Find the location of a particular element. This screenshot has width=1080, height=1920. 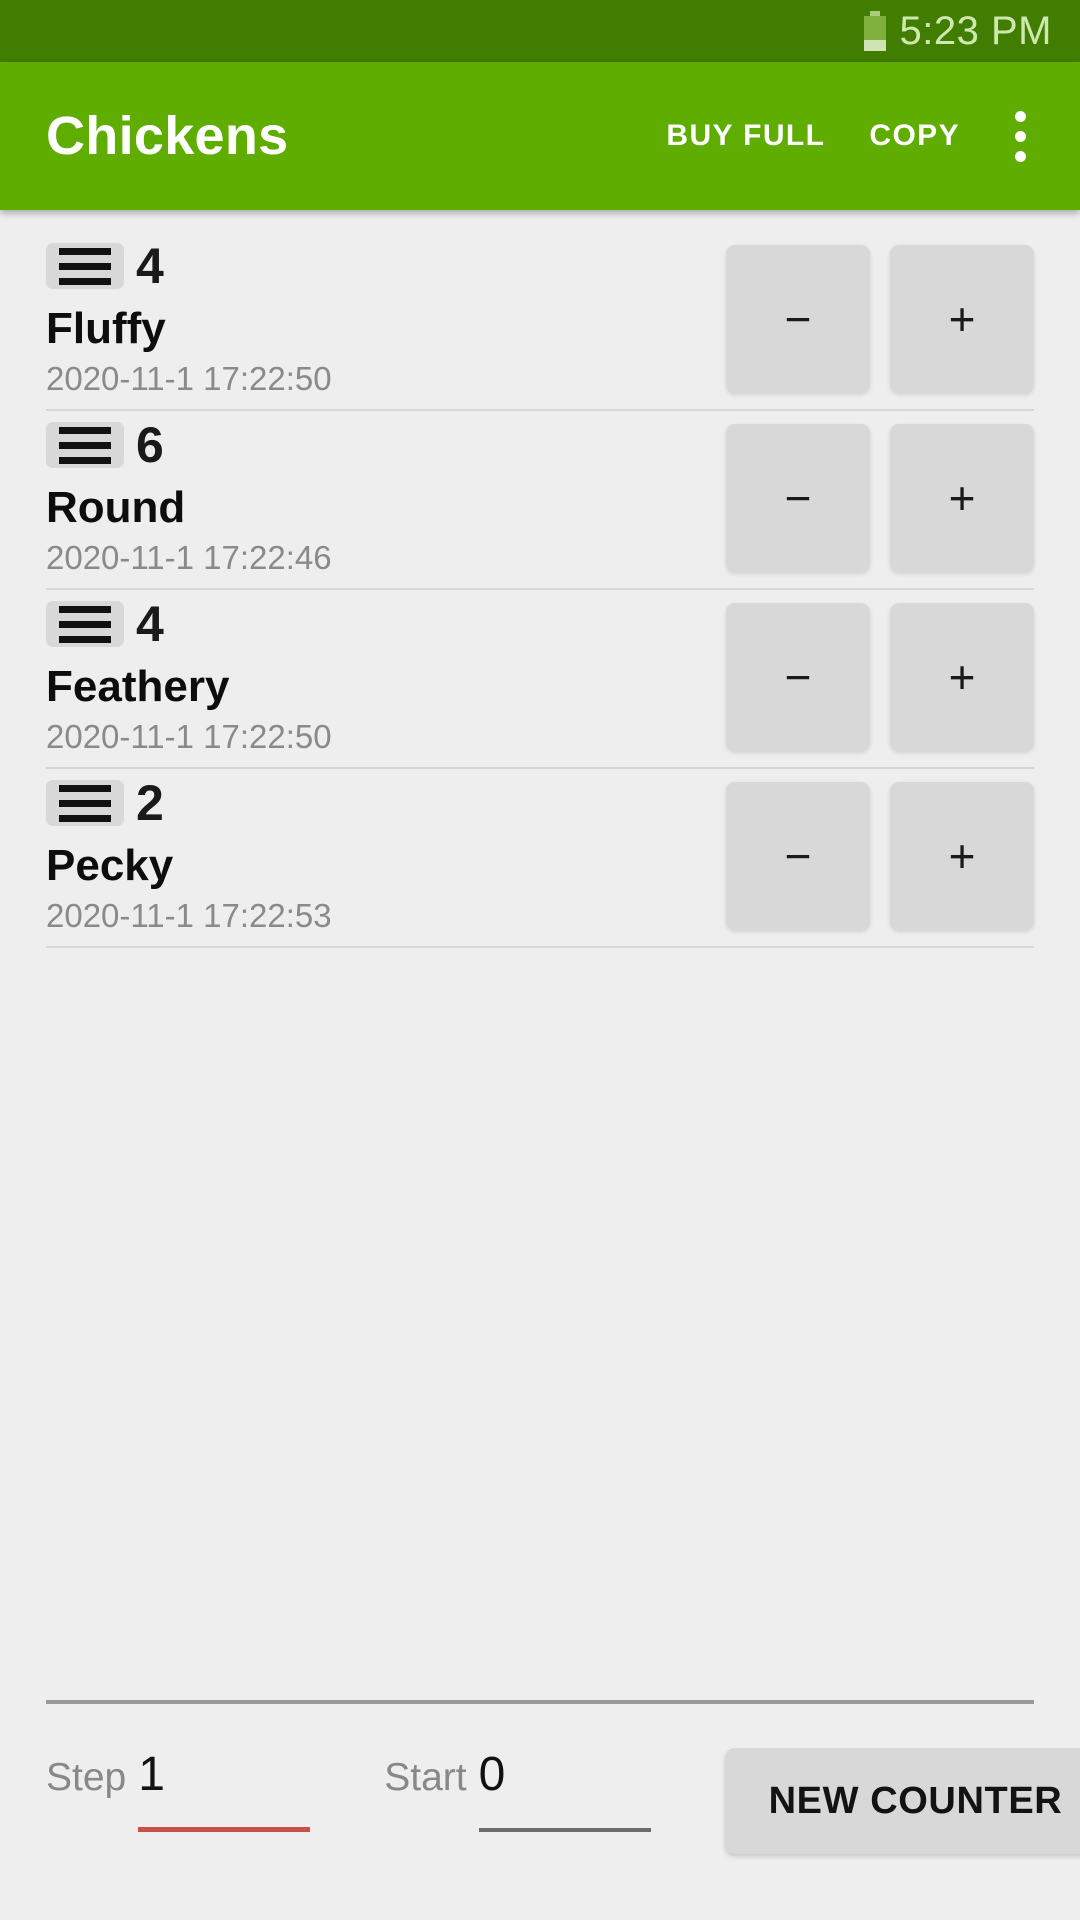

step-field-group: Step 1 is located at coordinates (178, 1790).